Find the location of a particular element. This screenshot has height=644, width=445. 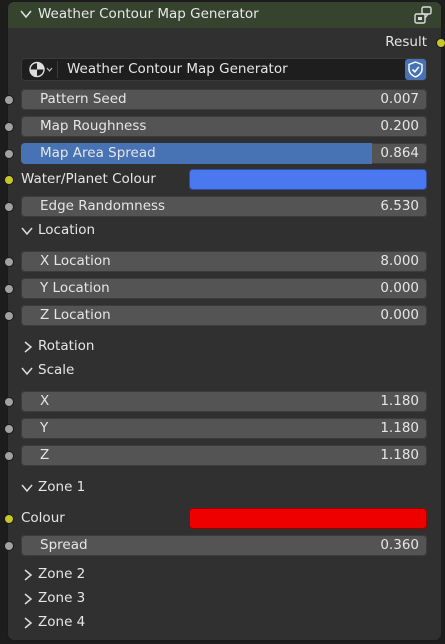

scale-x-field: X 1.180 is located at coordinates (224, 401).